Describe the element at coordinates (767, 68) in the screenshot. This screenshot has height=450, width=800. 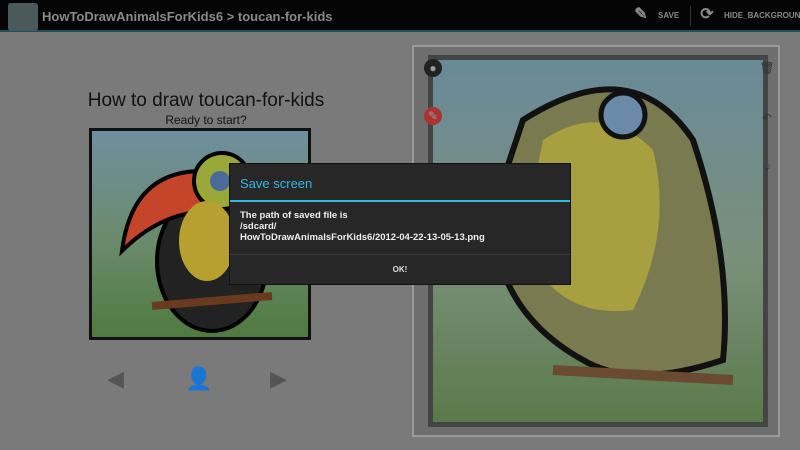
I see `trash-icon: 🗑` at that location.